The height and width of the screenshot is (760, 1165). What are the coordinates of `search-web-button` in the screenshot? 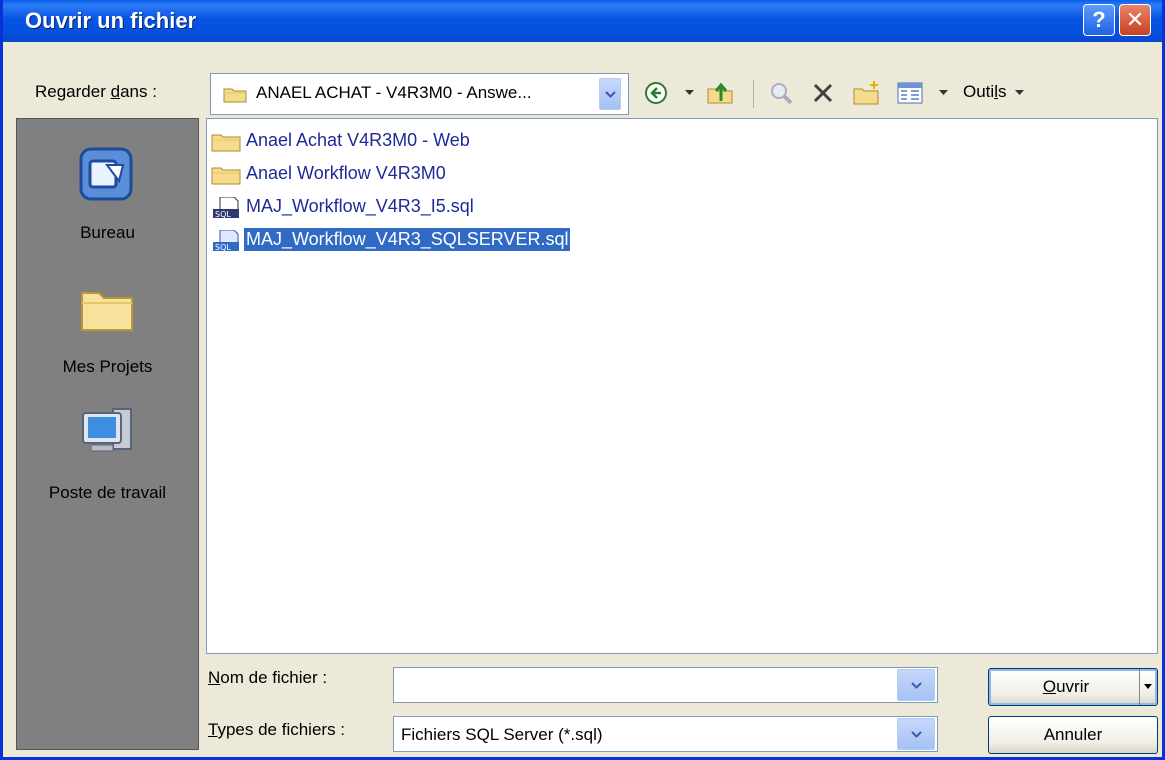 It's located at (781, 93).